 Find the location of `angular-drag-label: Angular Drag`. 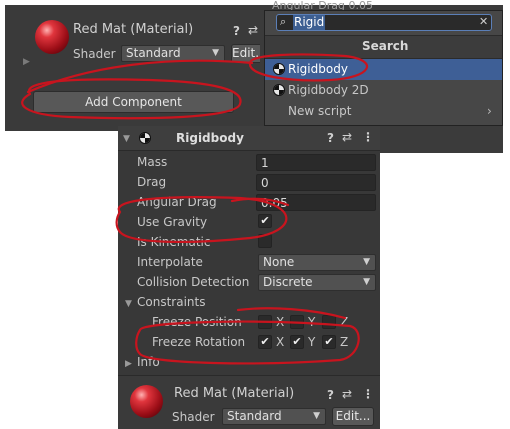

angular-drag-label: Angular Drag is located at coordinates (177, 202).